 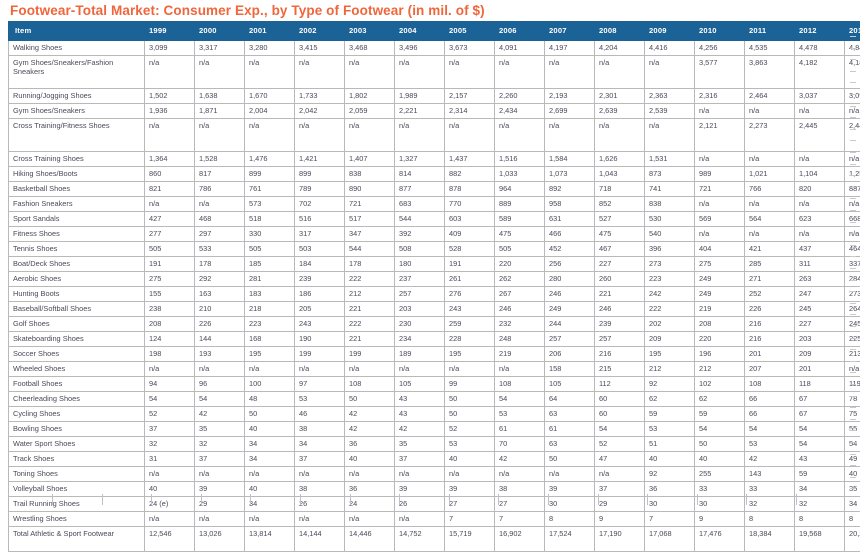 I want to click on data-cell: 427, so click(x=170, y=218).